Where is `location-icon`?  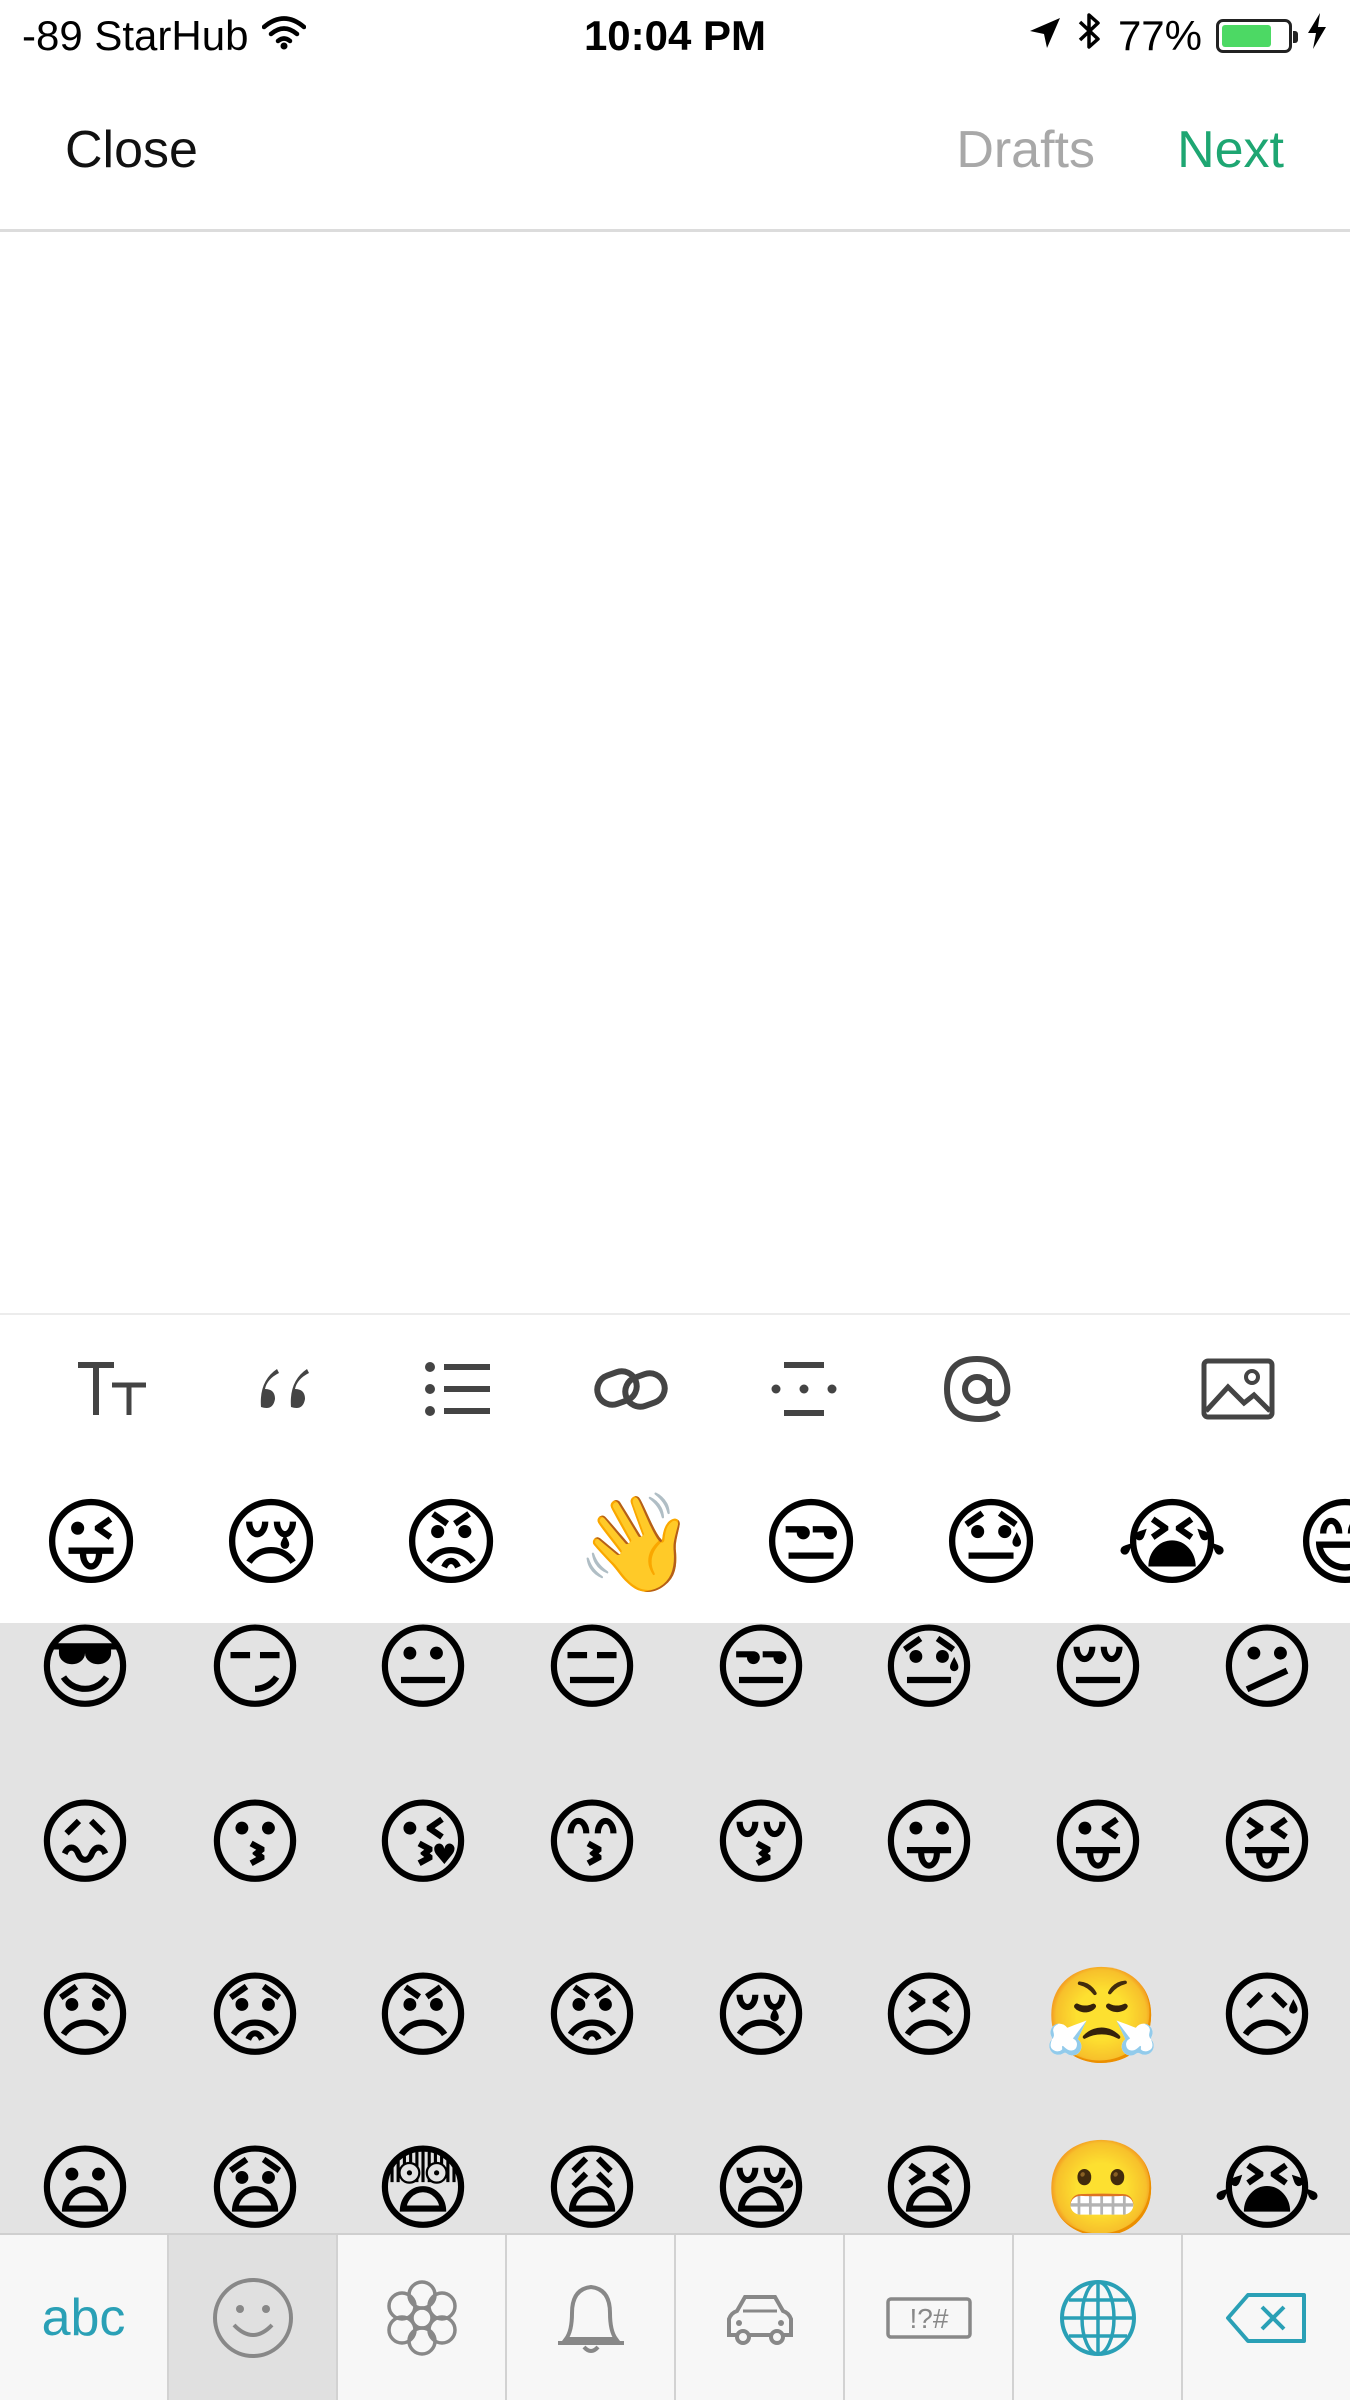
location-icon is located at coordinates (1045, 36).